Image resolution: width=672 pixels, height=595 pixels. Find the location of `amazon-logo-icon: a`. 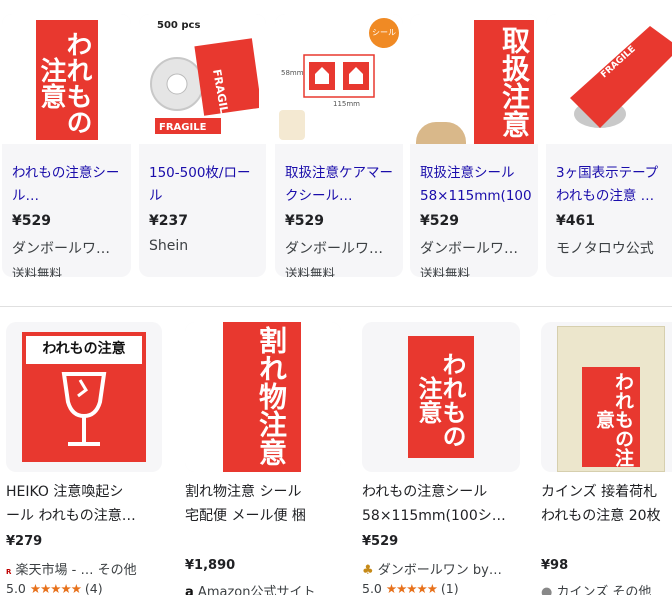

amazon-logo-icon: a is located at coordinates (189, 590).